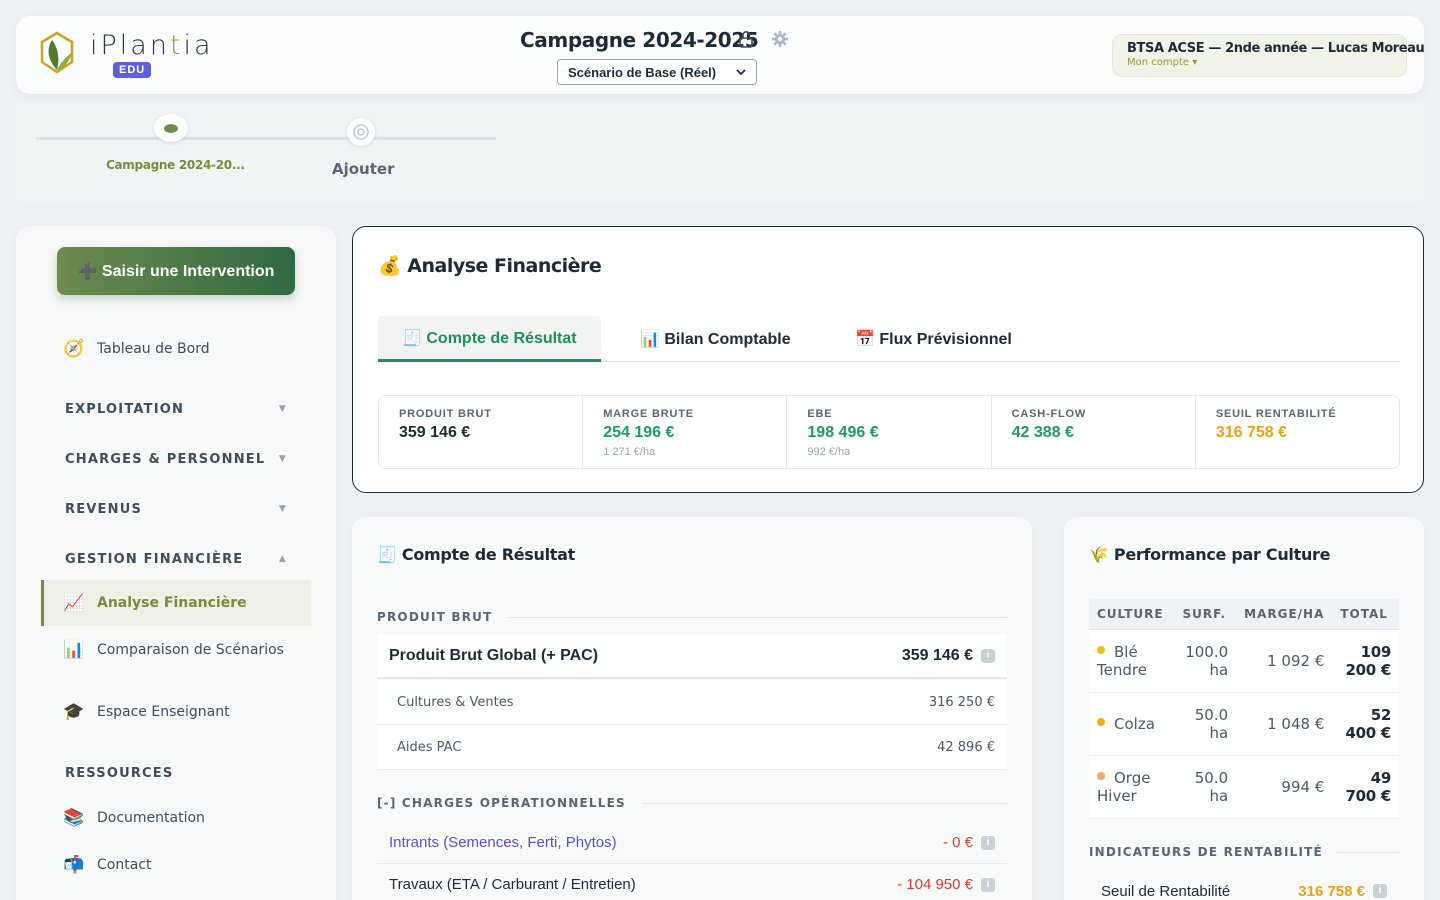 The width and height of the screenshot is (1440, 900). Describe the element at coordinates (74, 865) in the screenshot. I see `mailbox-icon: 📬` at that location.